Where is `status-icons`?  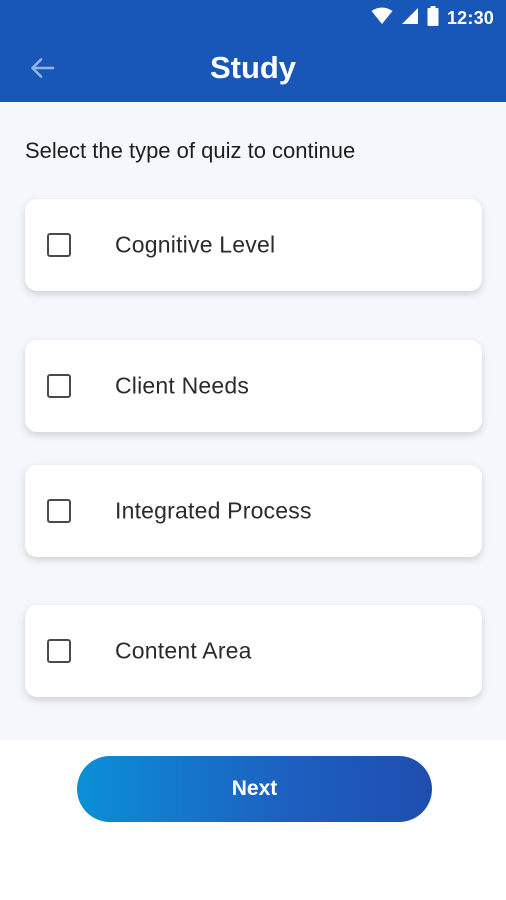
status-icons is located at coordinates (405, 18).